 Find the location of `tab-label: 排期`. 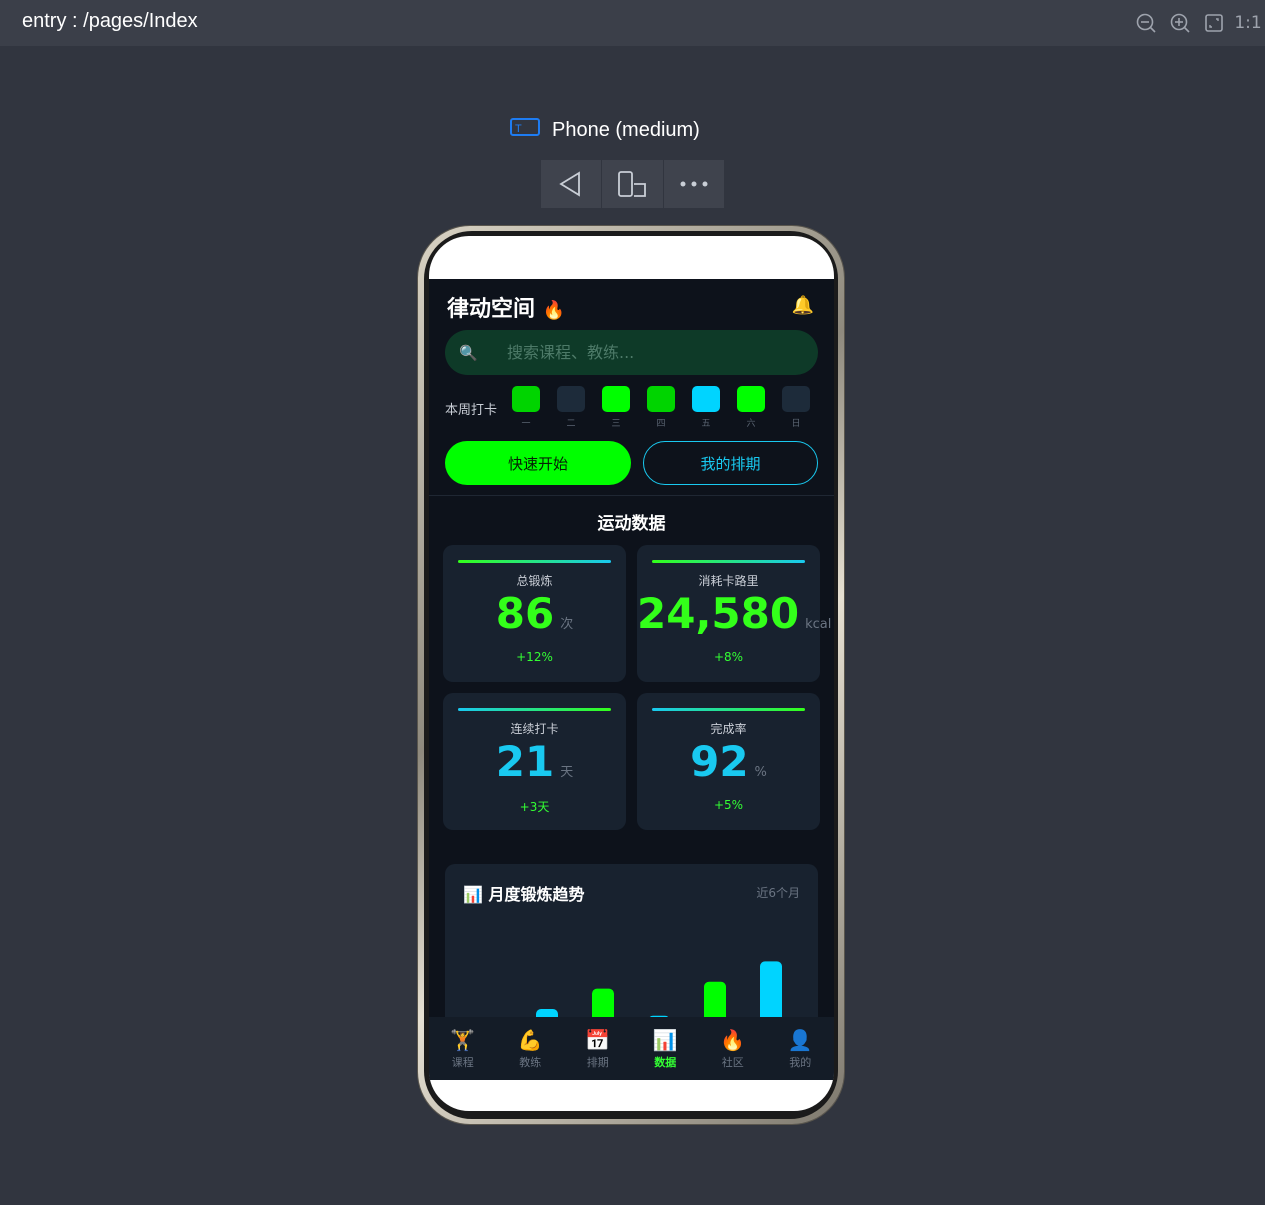

tab-label: 排期 is located at coordinates (597, 1062).